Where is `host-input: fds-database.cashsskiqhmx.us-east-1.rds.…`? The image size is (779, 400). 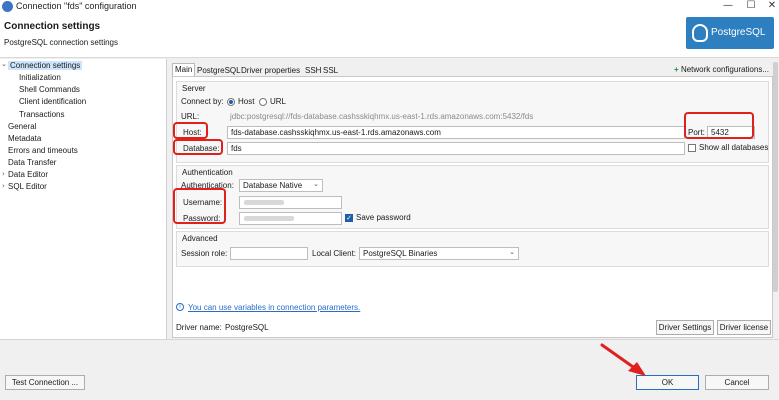
host-input: fds-database.cashsskiqhmx.us-east-1.rds.… is located at coordinates (456, 132).